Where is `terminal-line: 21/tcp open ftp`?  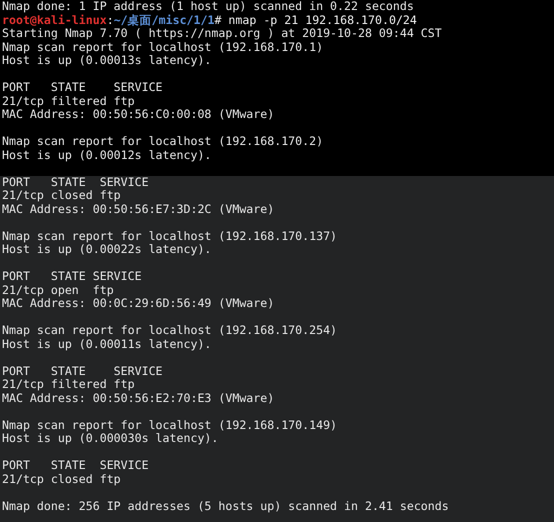
terminal-line: 21/tcp open ftp is located at coordinates (58, 290).